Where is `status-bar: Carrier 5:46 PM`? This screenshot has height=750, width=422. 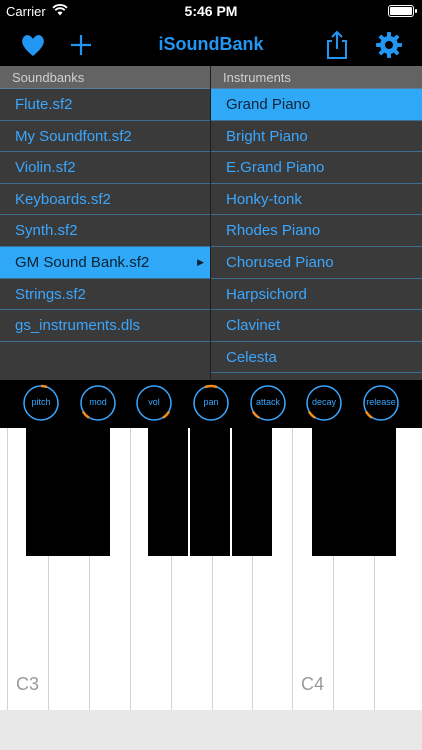 status-bar: Carrier 5:46 PM is located at coordinates (211, 11).